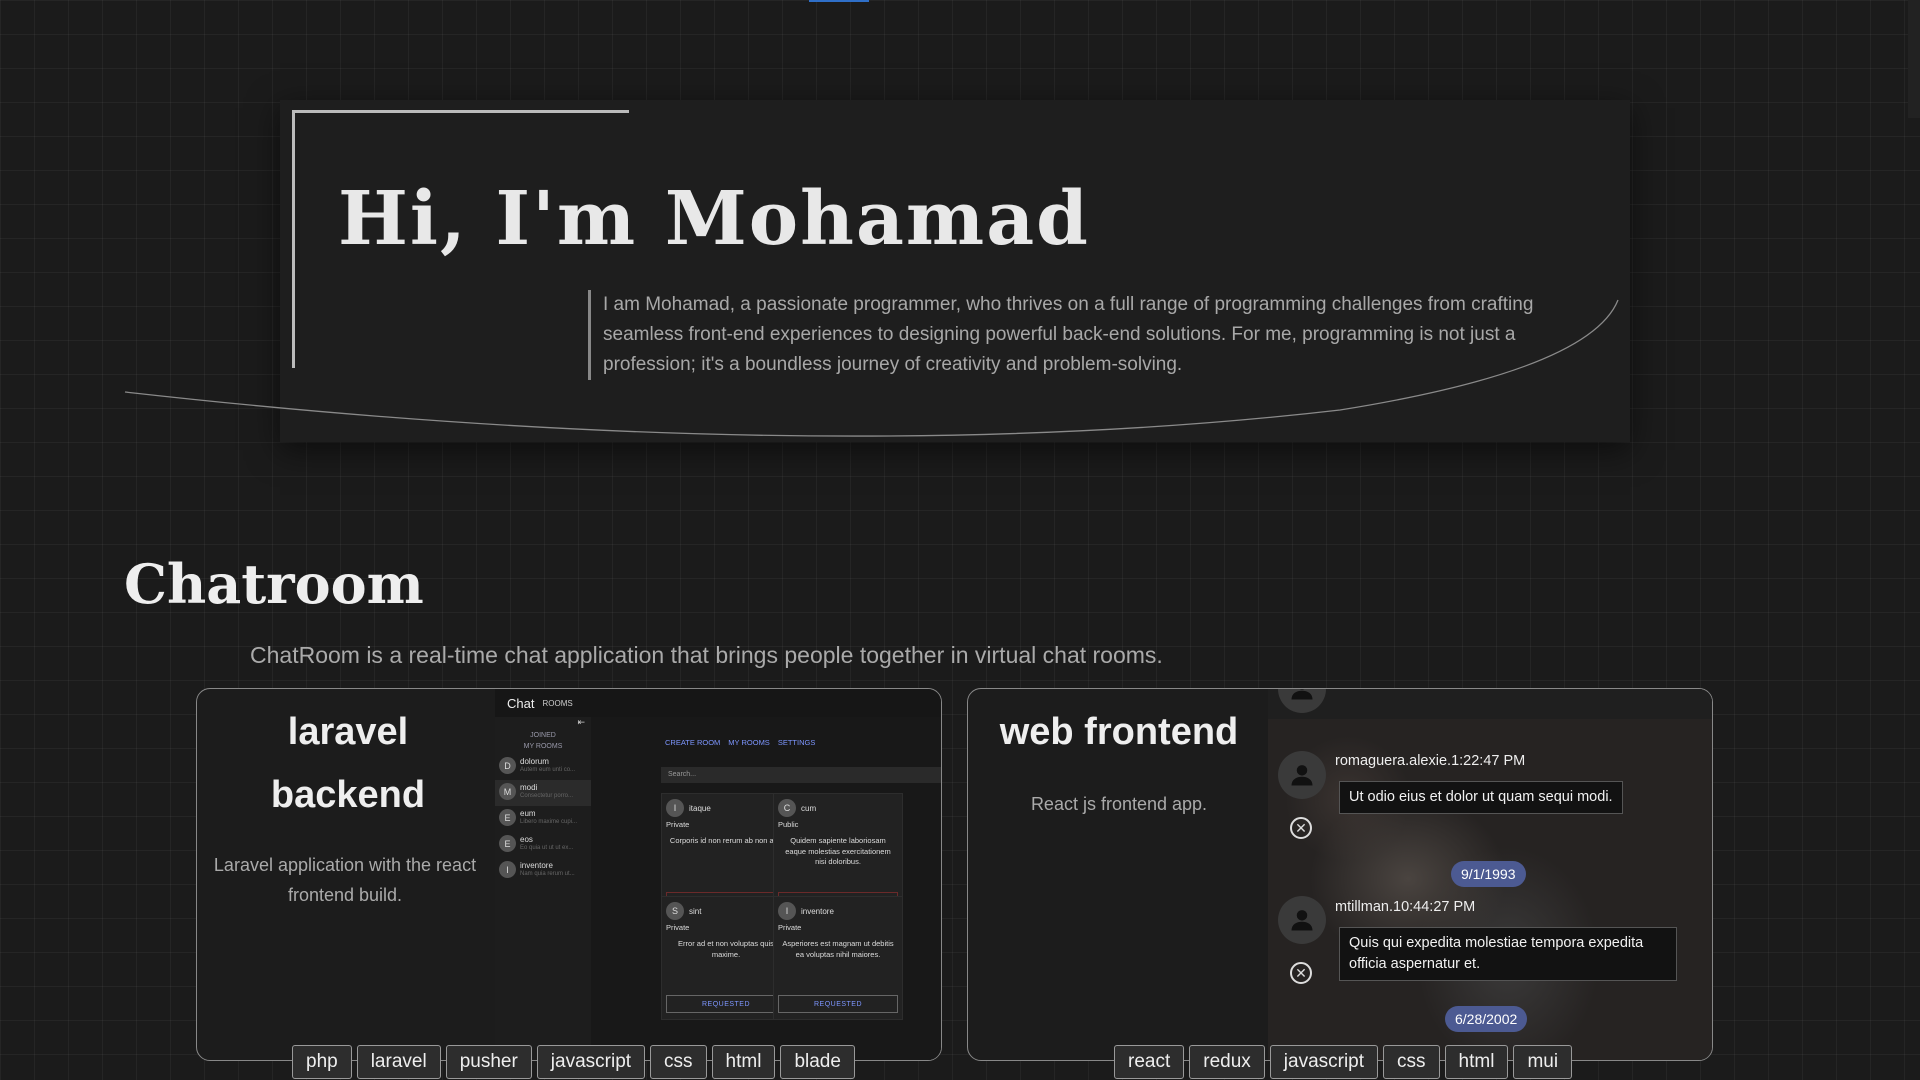  Describe the element at coordinates (817, 1062) in the screenshot. I see `tech-tag: blade` at that location.